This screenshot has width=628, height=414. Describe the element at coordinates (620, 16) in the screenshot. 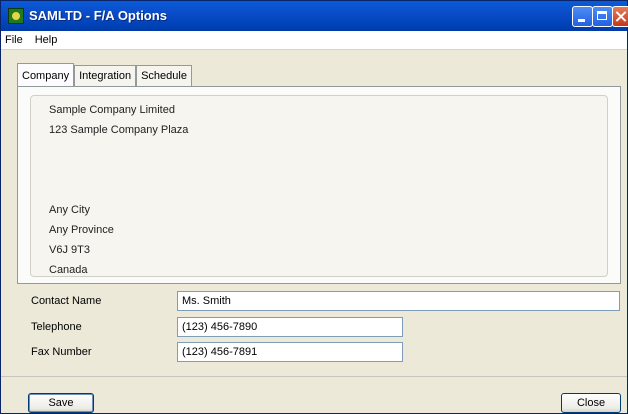

I see `close-icon` at that location.